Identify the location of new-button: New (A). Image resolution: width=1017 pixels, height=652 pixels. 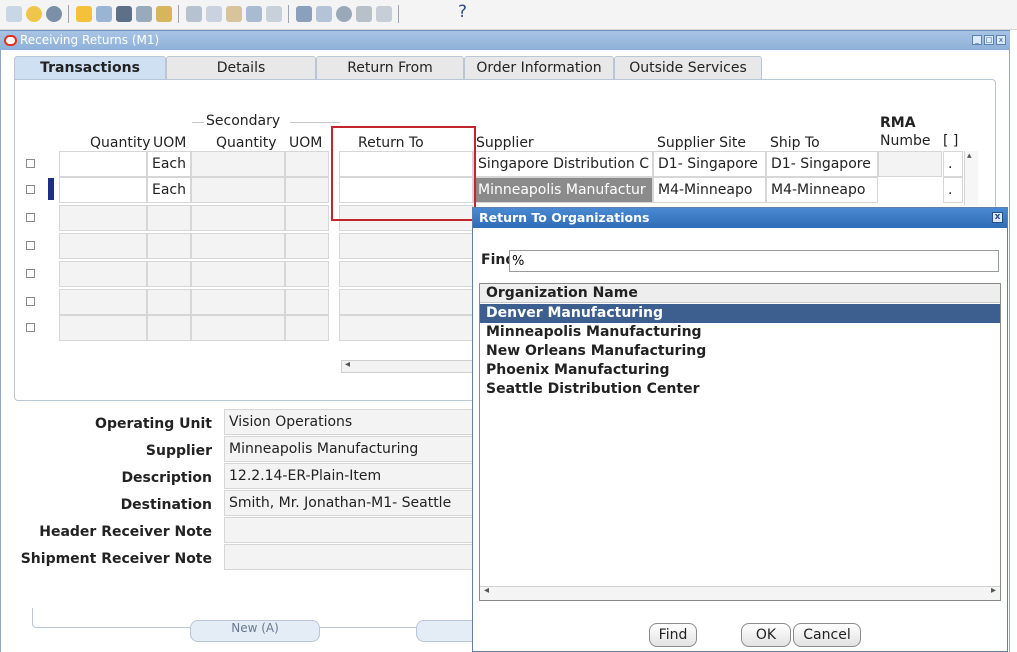
(255, 631).